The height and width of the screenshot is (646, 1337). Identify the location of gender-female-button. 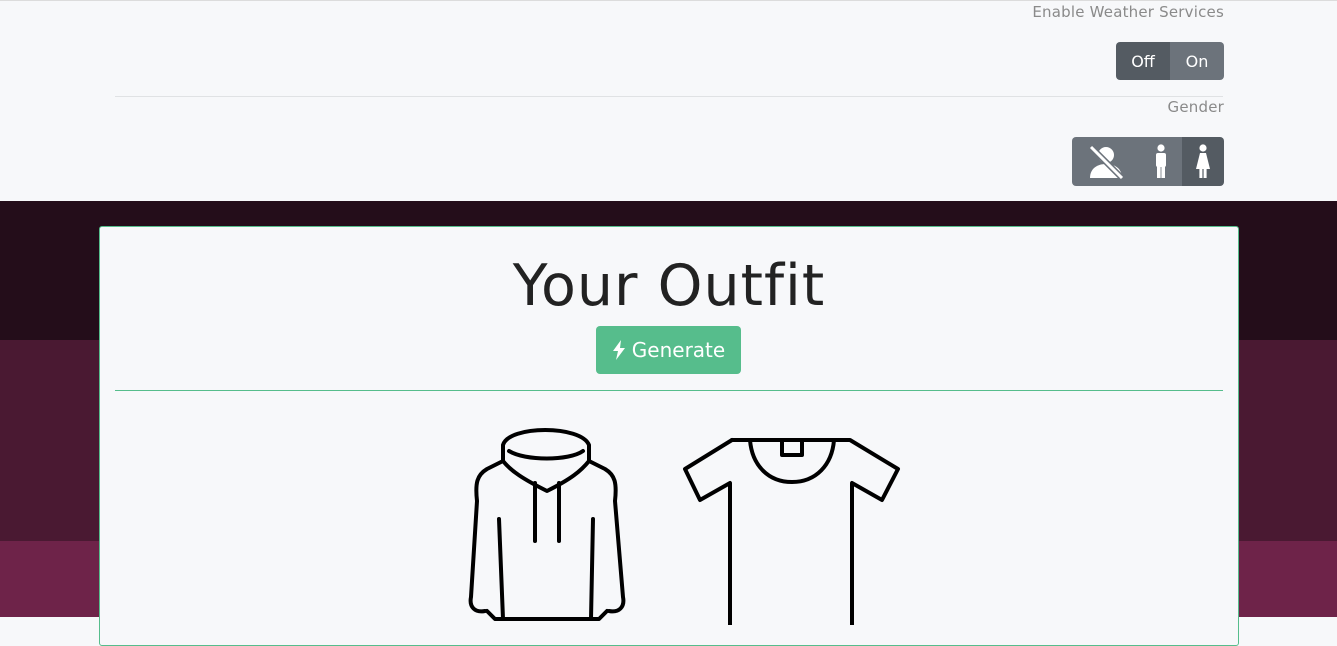
(1203, 161).